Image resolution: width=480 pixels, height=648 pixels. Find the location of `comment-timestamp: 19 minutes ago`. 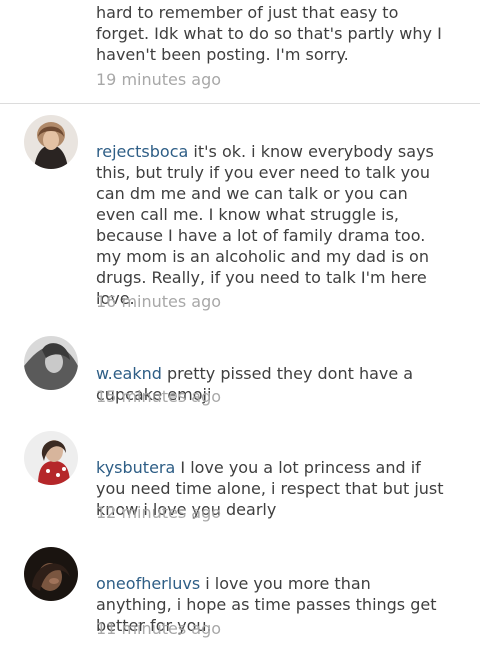

comment-timestamp: 19 minutes ago is located at coordinates (159, 79).